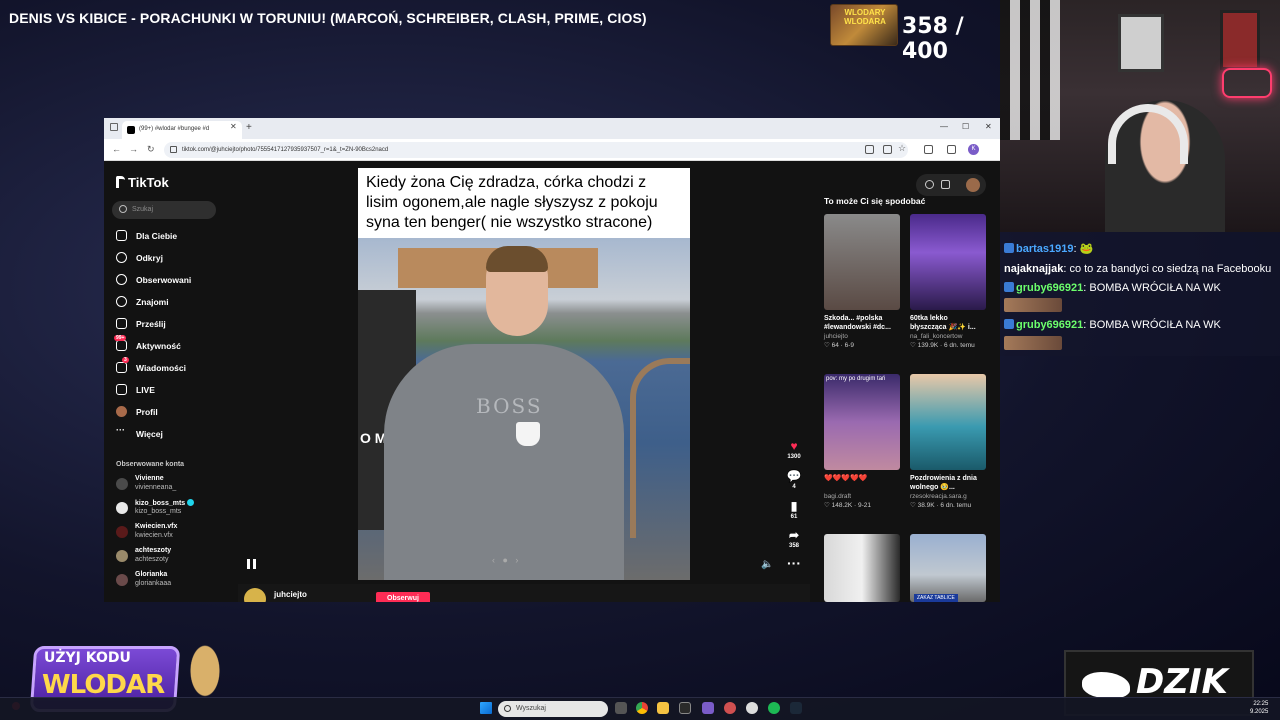  Describe the element at coordinates (1009, 248) in the screenshot. I see `chat-badge-icon` at that location.